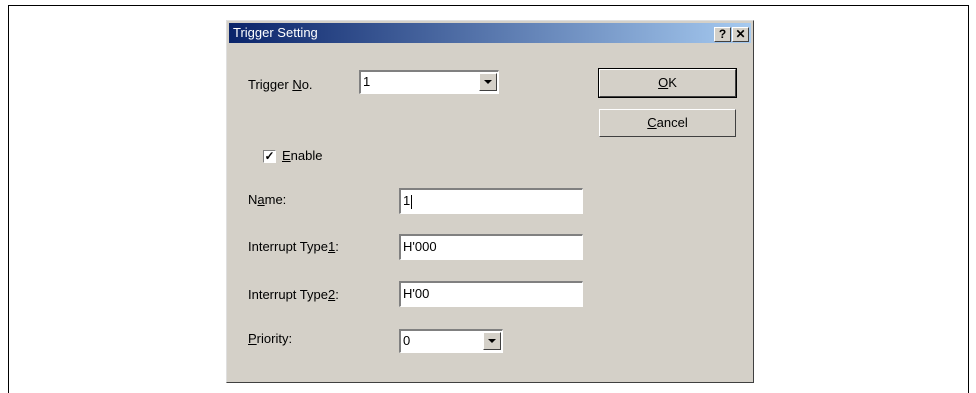  What do you see at coordinates (488, 5) in the screenshot?
I see `page-border-top` at bounding box center [488, 5].